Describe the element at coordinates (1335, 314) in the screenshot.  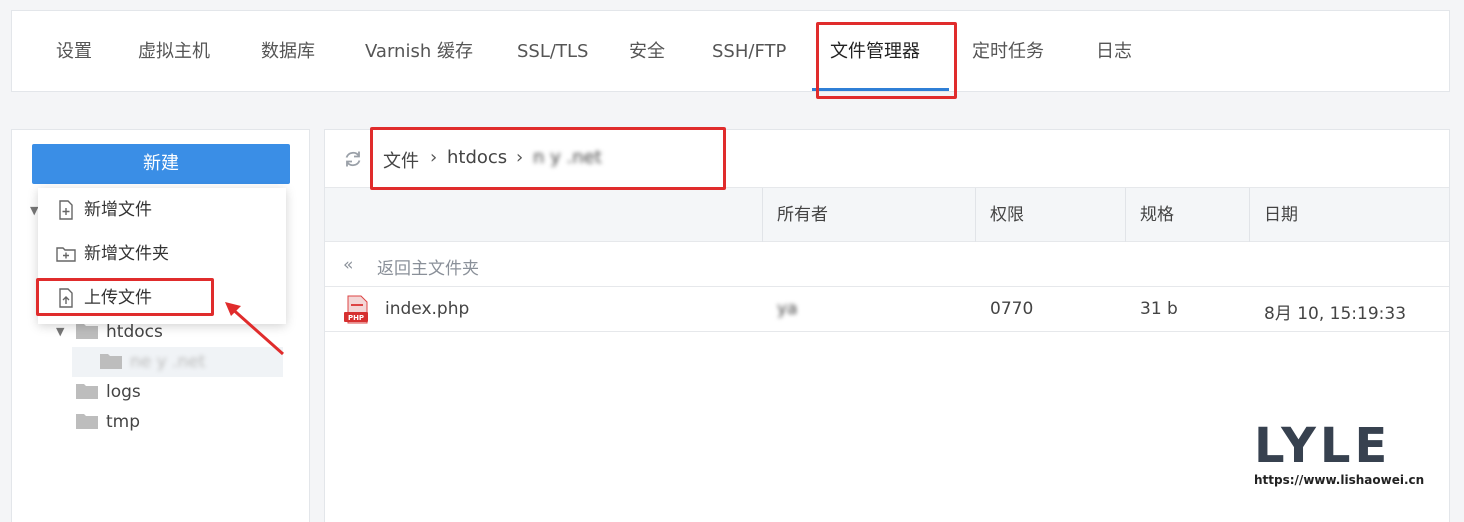
I see `file-date: 8月 10, 15:19:33` at that location.